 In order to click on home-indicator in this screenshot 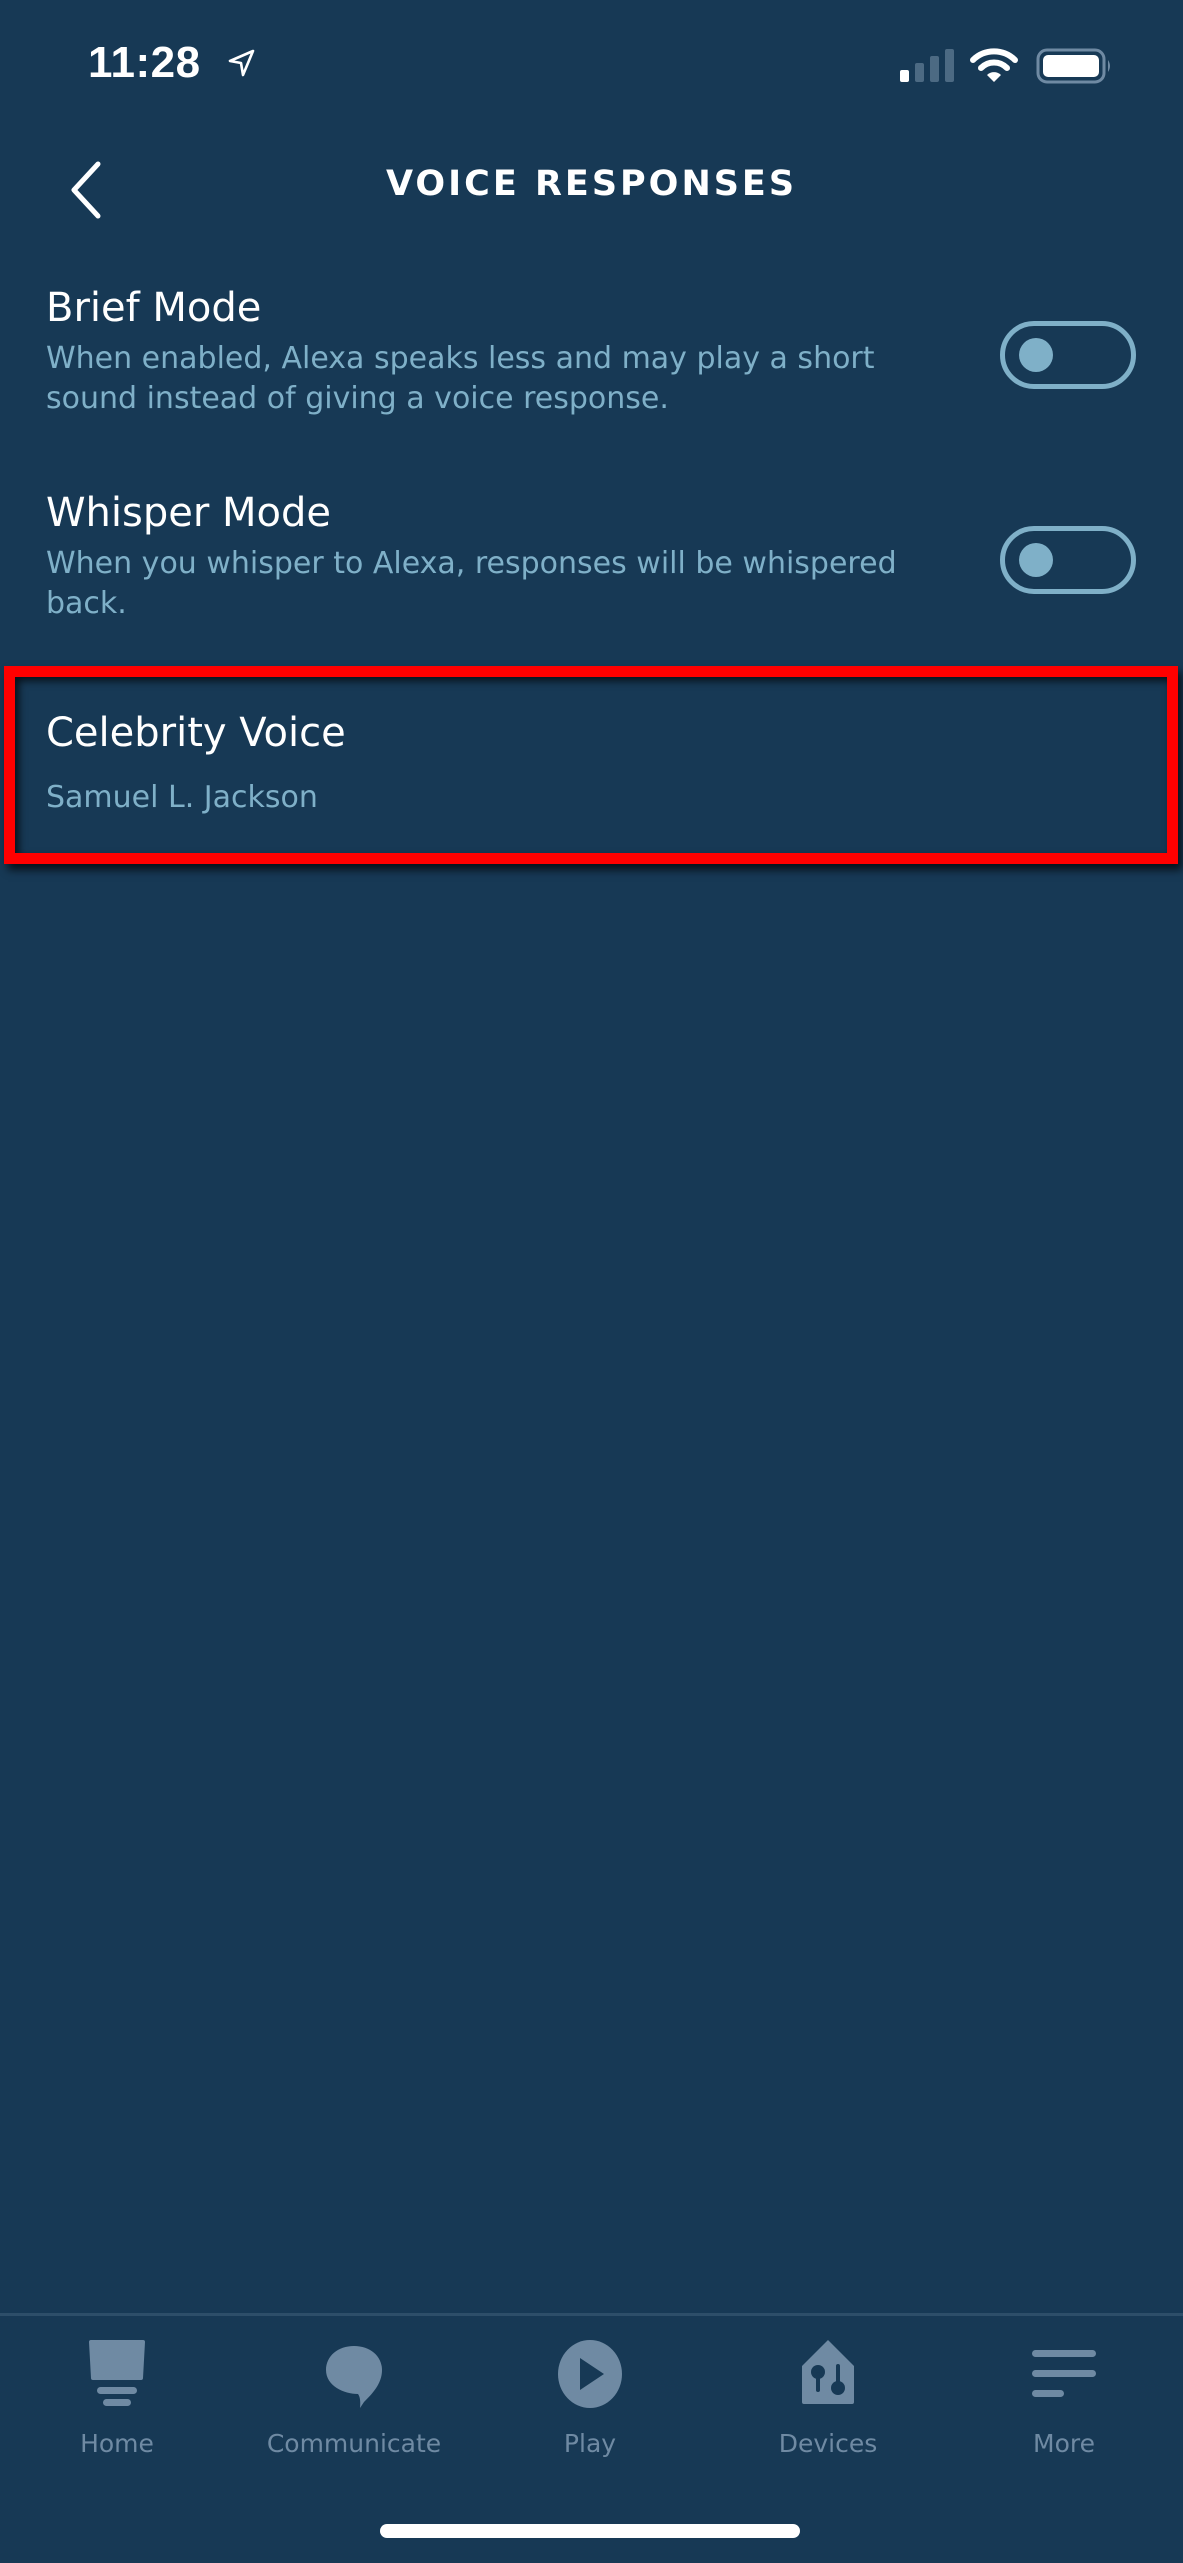, I will do `click(590, 2531)`.